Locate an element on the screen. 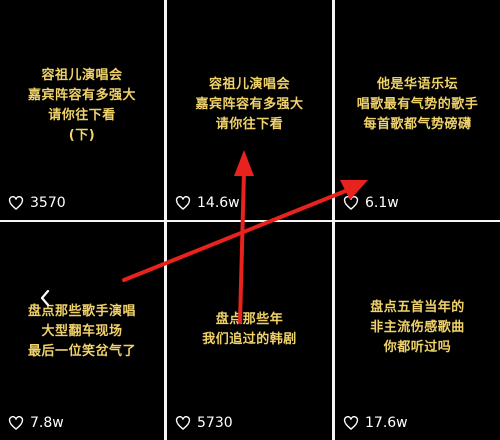  video-caption: 盘点五首当年的 非主流伤感歌曲 你都听过吗 is located at coordinates (417, 328).